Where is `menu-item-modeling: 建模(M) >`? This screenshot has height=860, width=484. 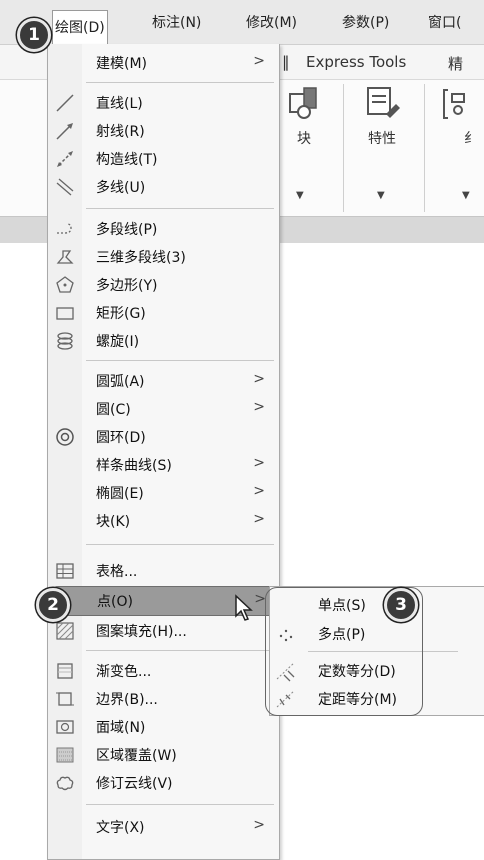 menu-item-modeling: 建模(M) > is located at coordinates (163, 63).